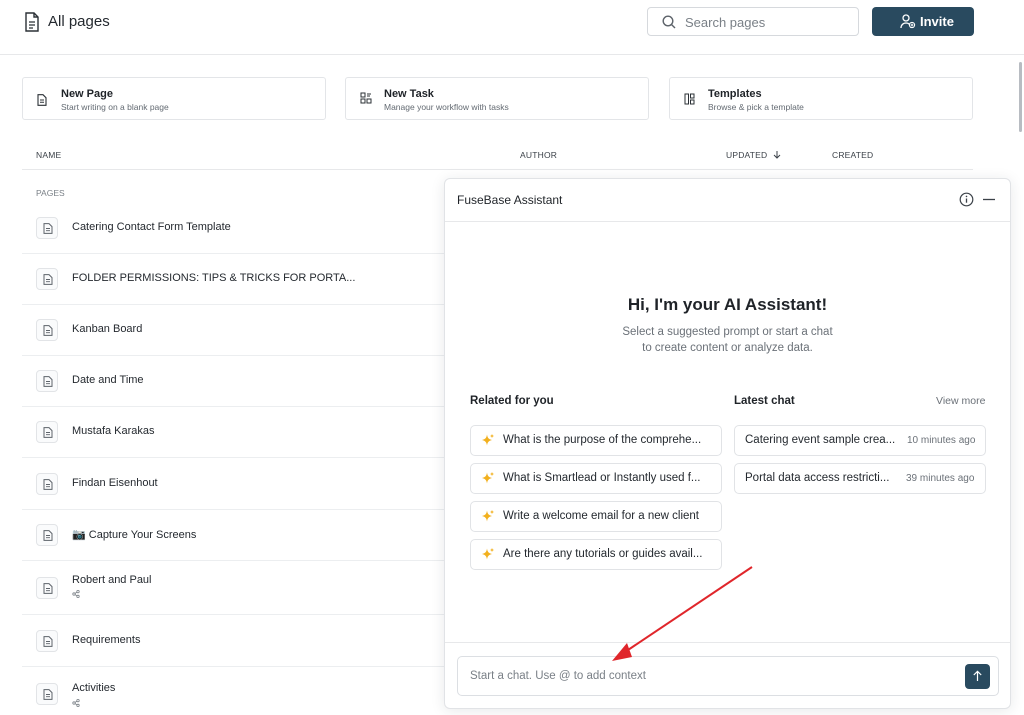 This screenshot has width=1024, height=715. Describe the element at coordinates (113, 431) in the screenshot. I see `row-title: Mustafa Karakas` at that location.